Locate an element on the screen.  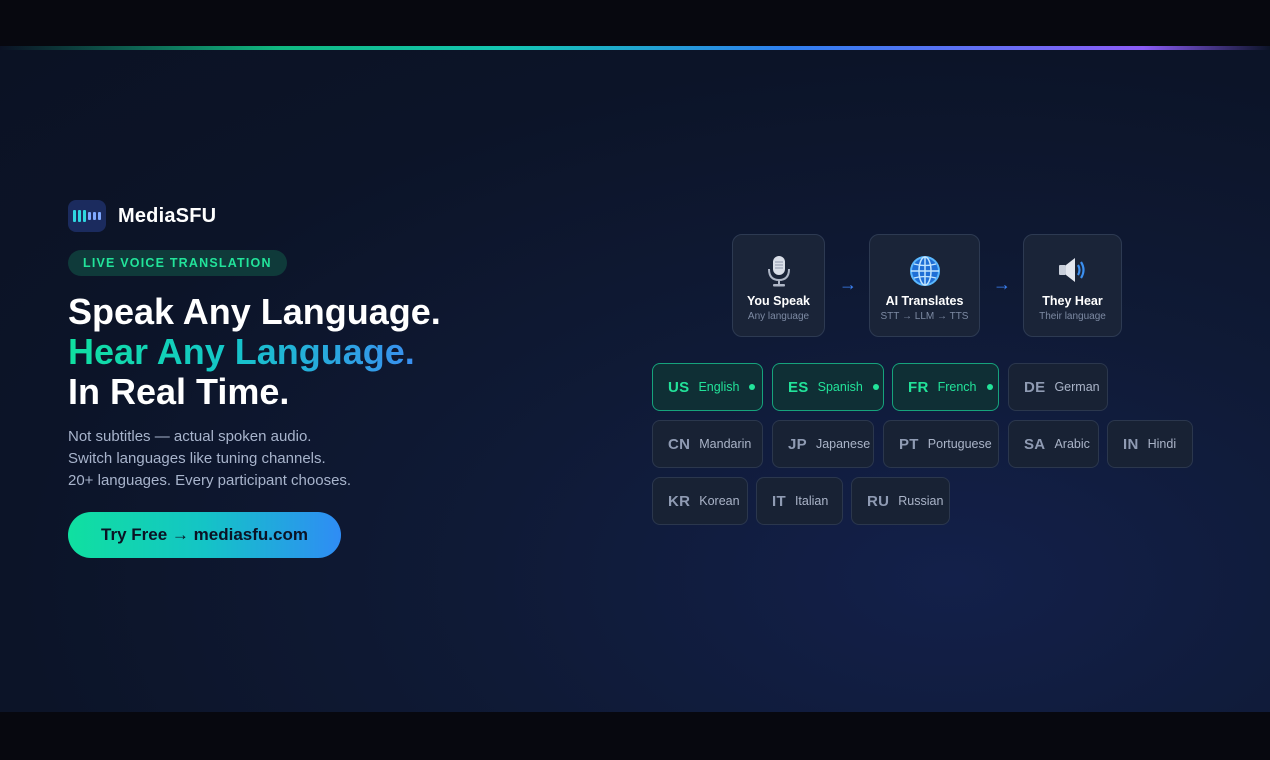
language-chip-mandarin: CN Mandarin is located at coordinates (707, 444).